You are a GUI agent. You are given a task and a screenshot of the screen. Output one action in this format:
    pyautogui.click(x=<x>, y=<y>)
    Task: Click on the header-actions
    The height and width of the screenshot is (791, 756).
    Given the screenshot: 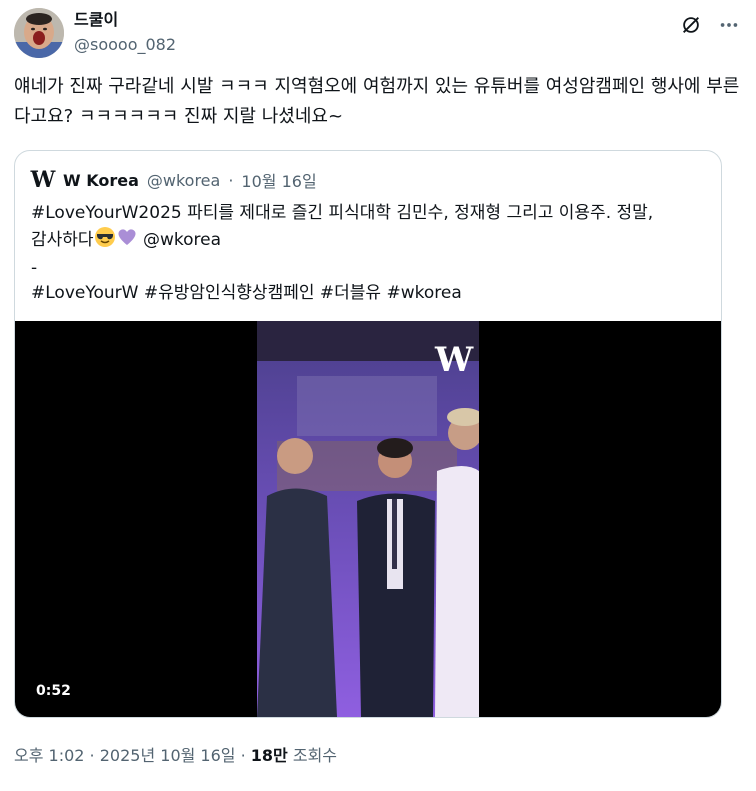 What is the action you would take?
    pyautogui.click(x=710, y=25)
    